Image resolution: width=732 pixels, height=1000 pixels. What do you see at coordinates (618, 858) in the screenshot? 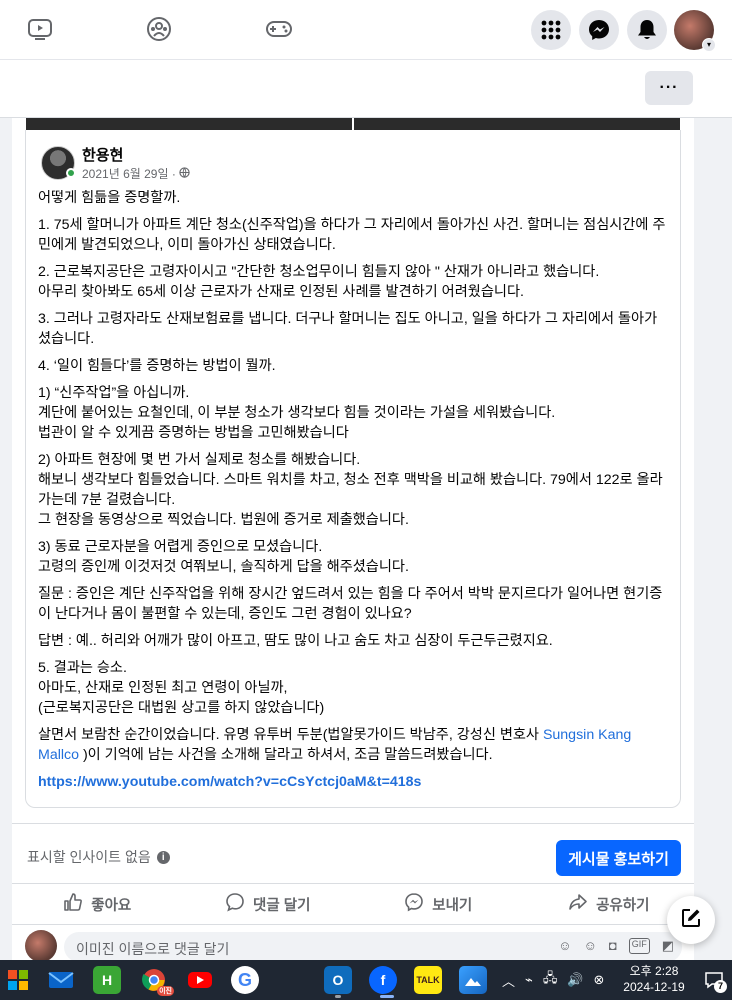
I see `promote-post-button: 게시물 홍보하기` at bounding box center [618, 858].